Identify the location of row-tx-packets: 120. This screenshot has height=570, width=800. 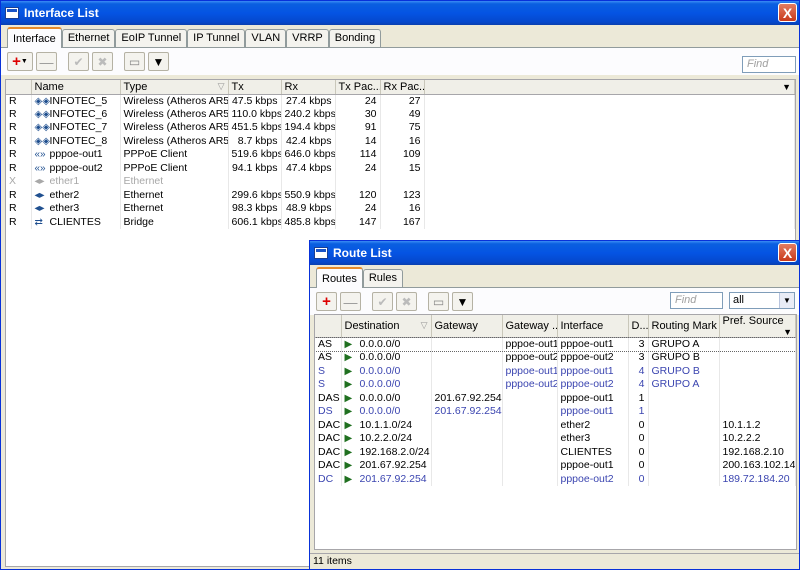
(358, 195).